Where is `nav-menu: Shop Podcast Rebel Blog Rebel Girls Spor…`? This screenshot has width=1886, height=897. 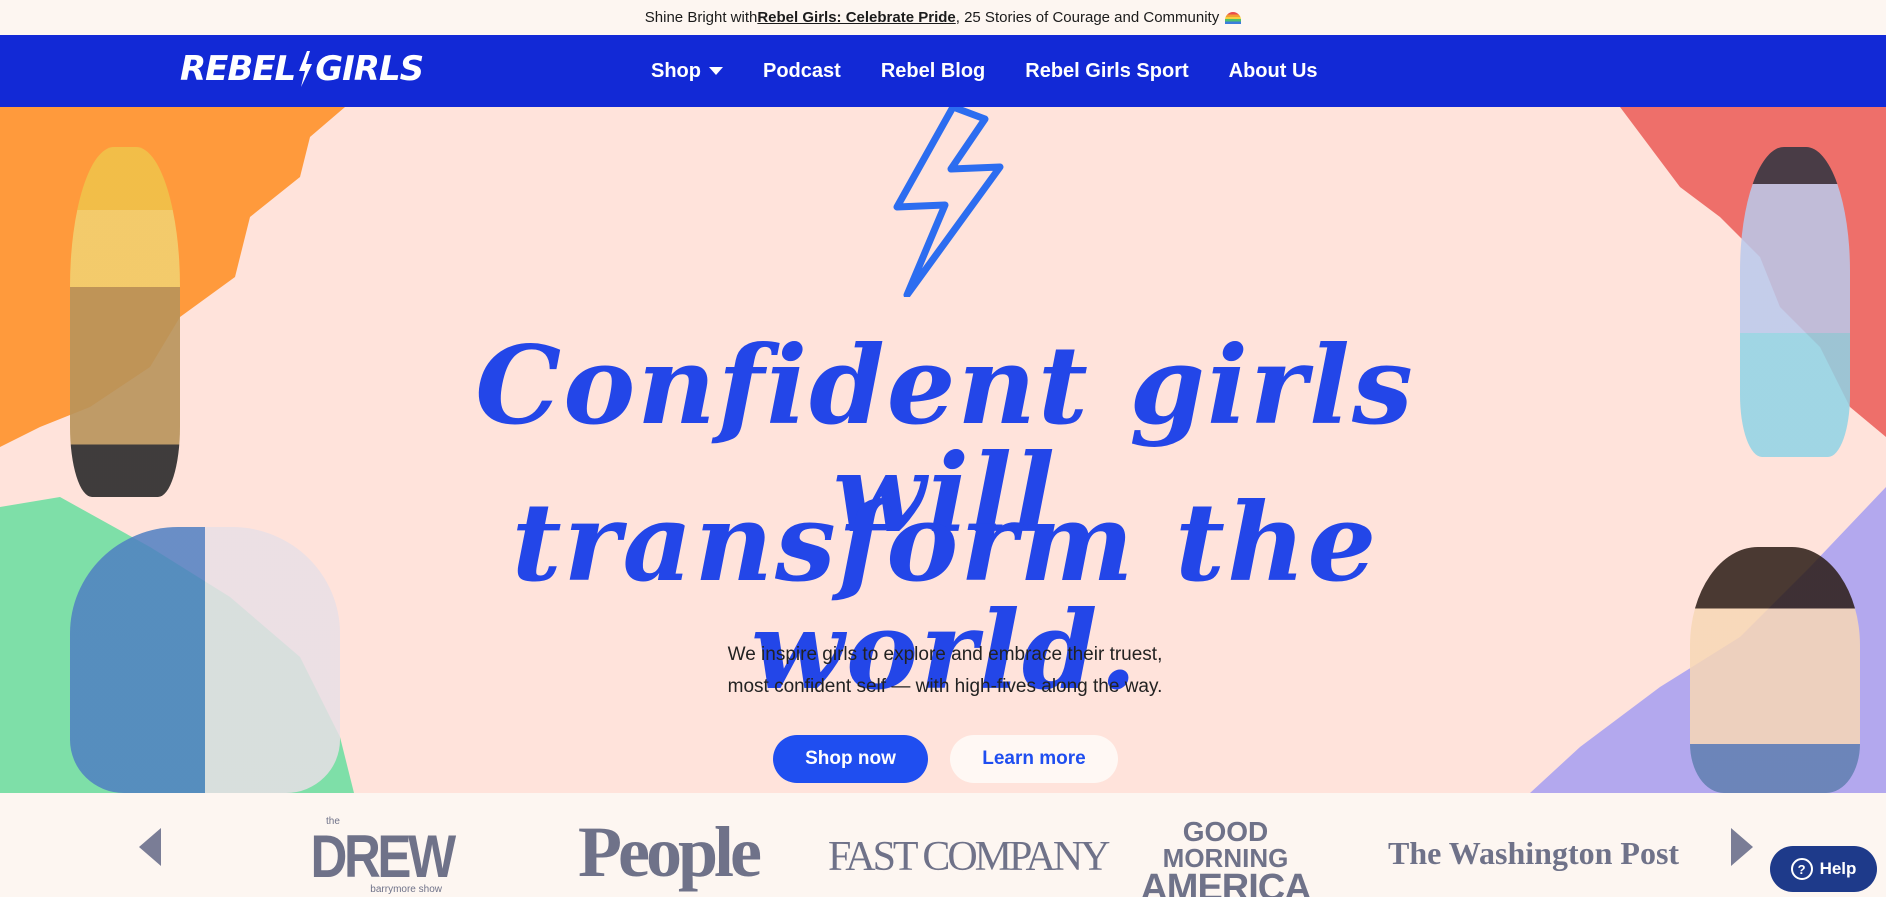 nav-menu: Shop Podcast Rebel Blog Rebel Girls Spor… is located at coordinates (984, 71).